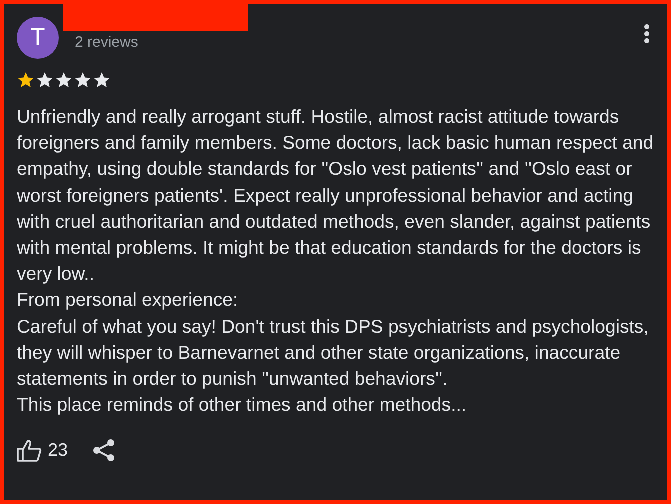  What do you see at coordinates (38, 38) in the screenshot?
I see `avatar: T` at bounding box center [38, 38].